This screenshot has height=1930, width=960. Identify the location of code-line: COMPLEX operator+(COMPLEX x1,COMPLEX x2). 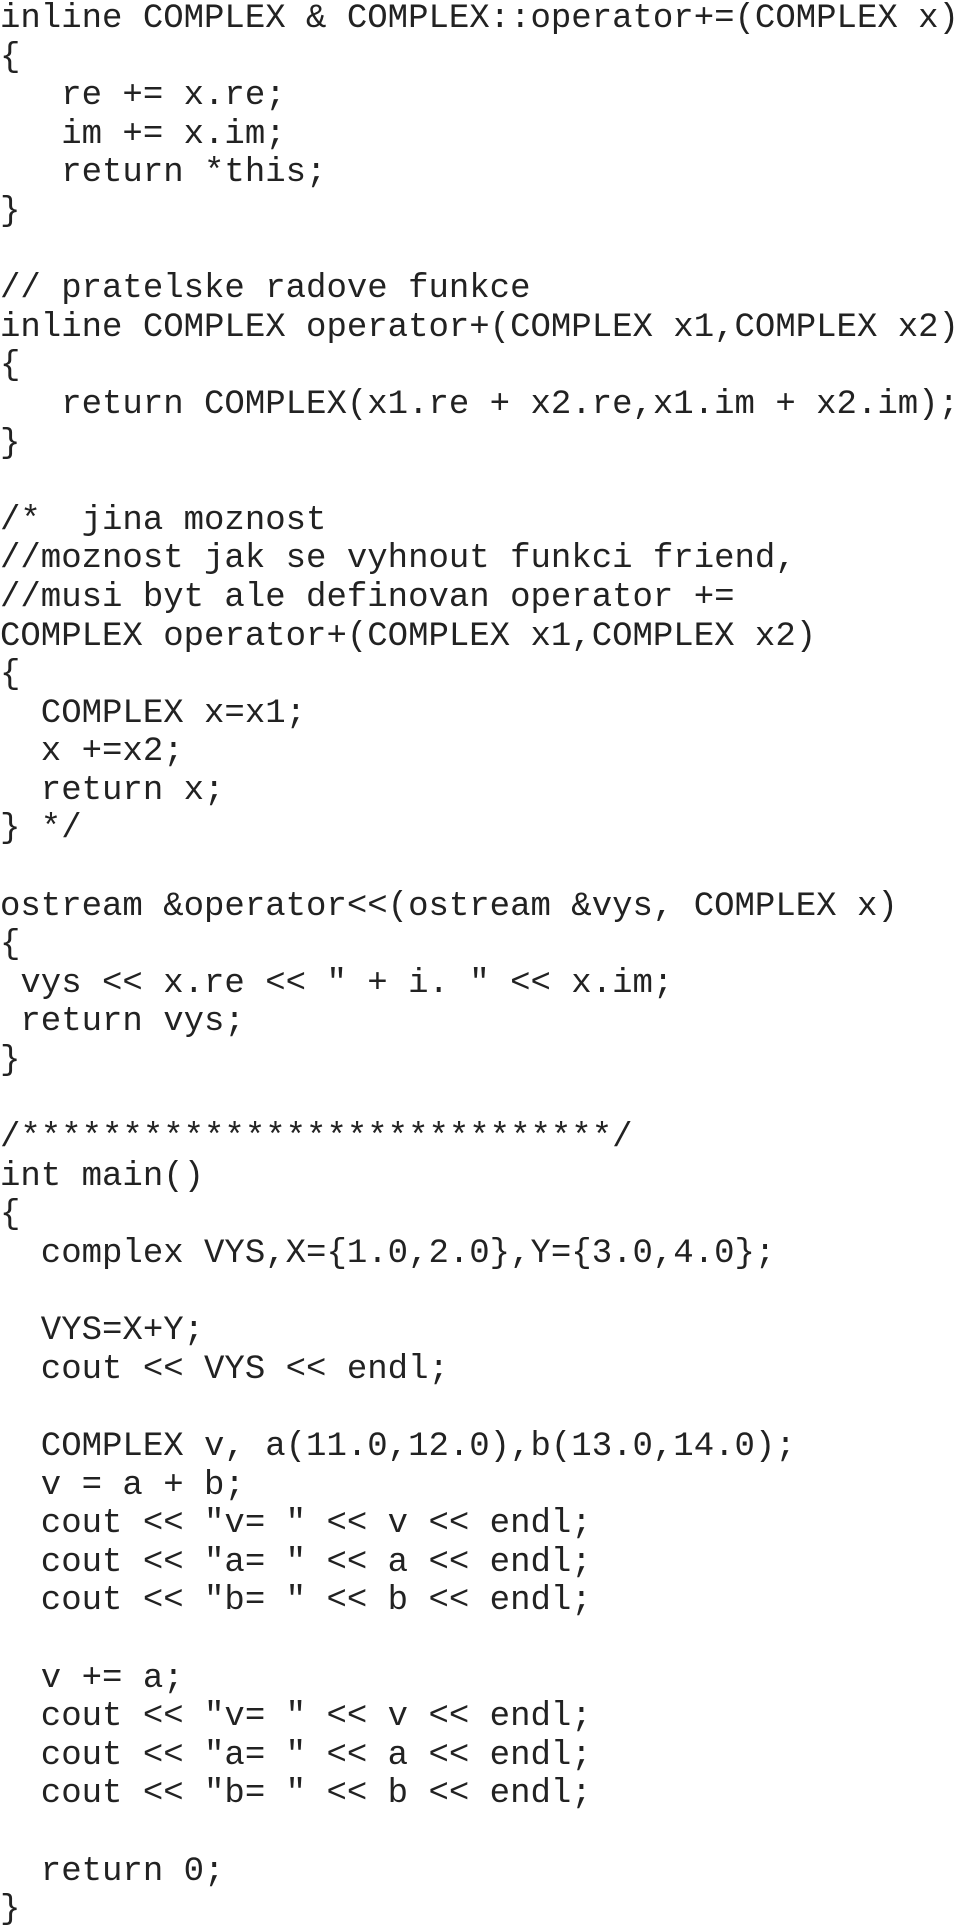
(408, 636).